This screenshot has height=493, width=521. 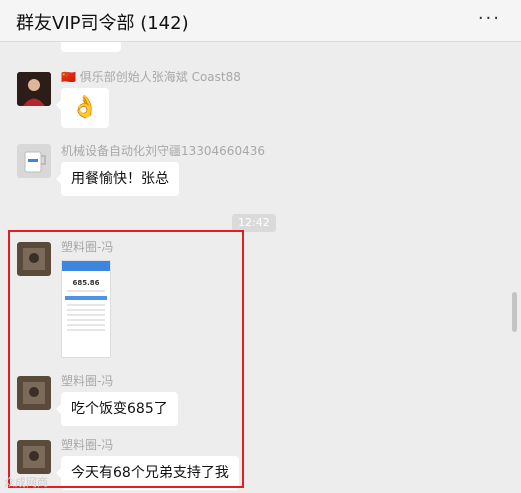 I want to click on scrollbar-thumb, so click(x=514, y=312).